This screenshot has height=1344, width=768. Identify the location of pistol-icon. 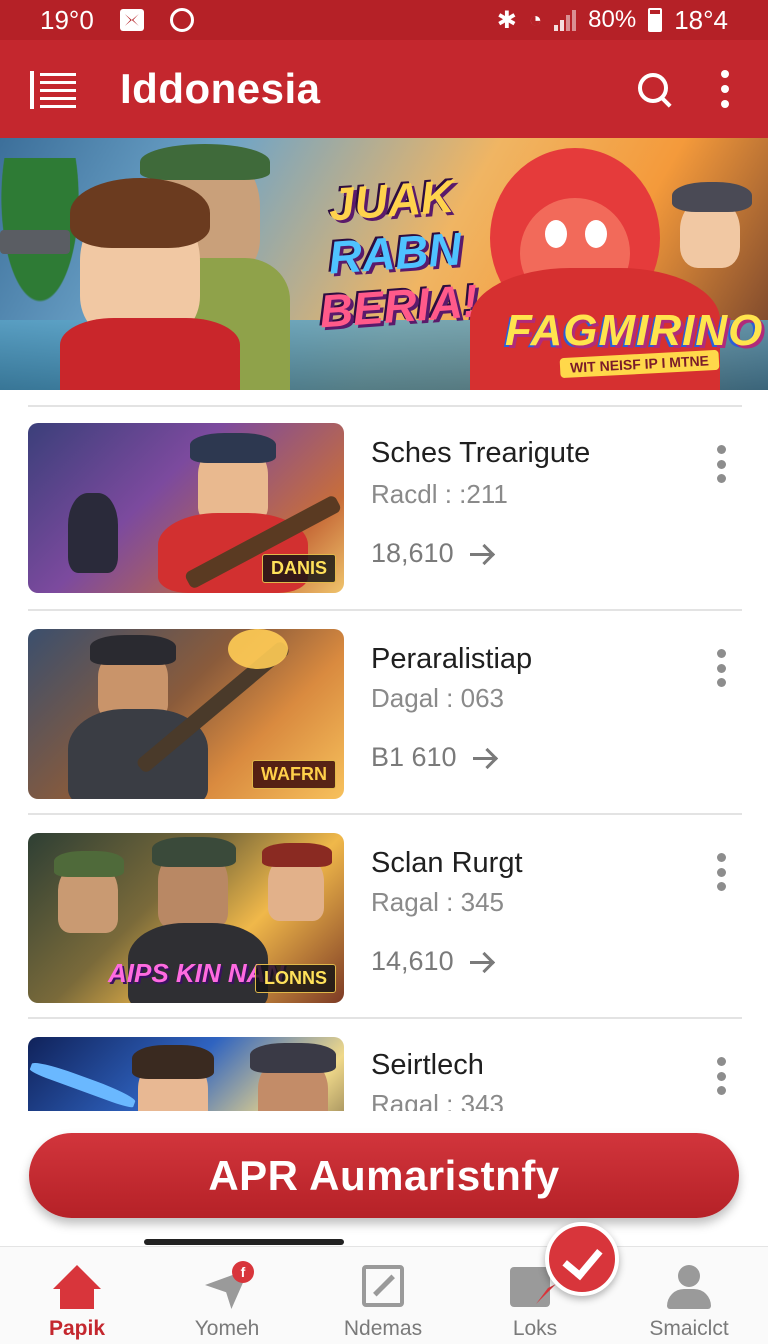
(35, 242).